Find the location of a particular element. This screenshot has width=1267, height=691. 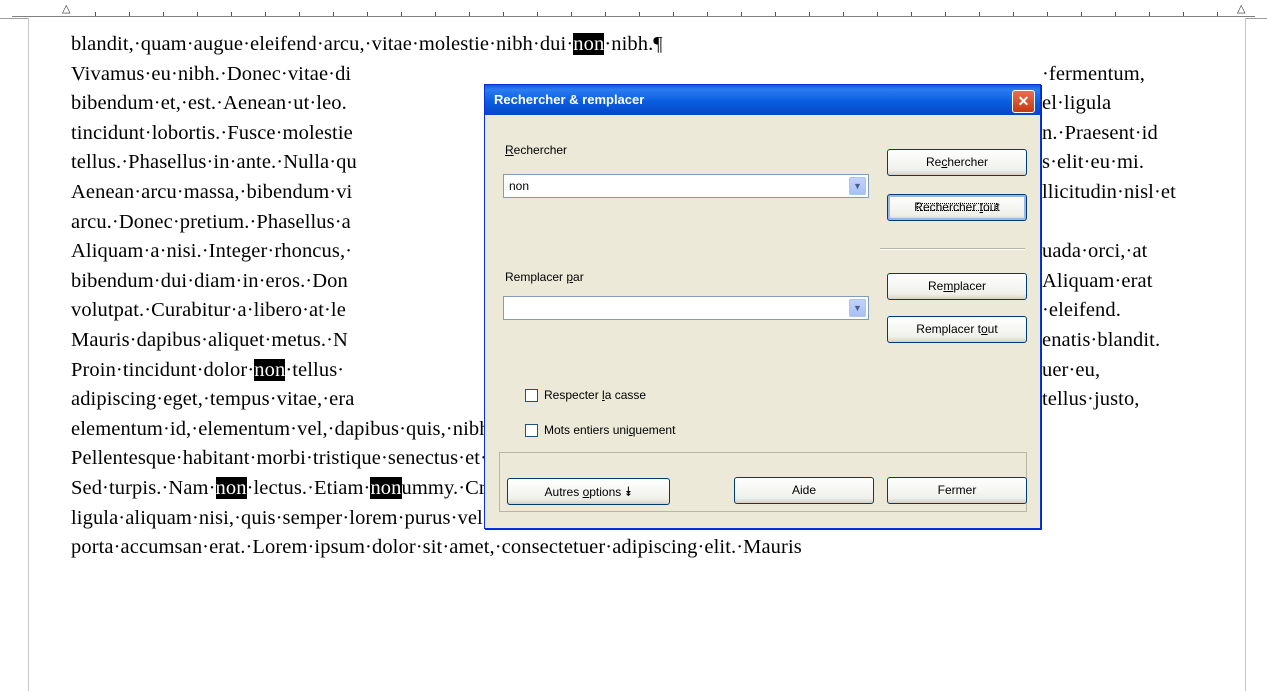

replace-button: Remplacer is located at coordinates (957, 286).